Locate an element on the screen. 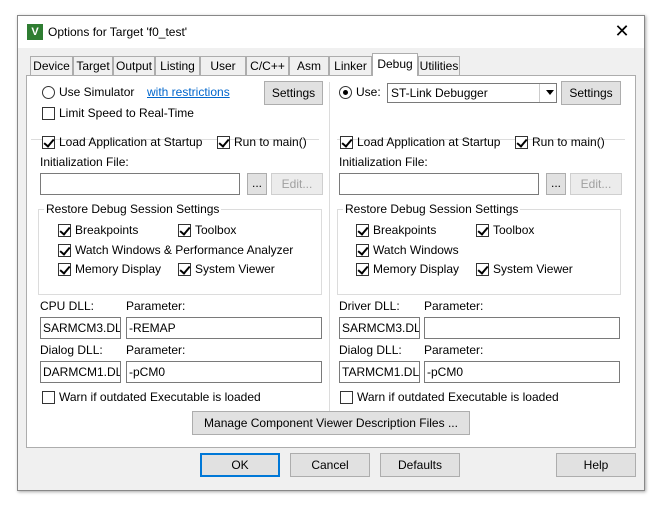 This screenshot has height=506, width=664. toolbox-checkbox is located at coordinates (184, 230).